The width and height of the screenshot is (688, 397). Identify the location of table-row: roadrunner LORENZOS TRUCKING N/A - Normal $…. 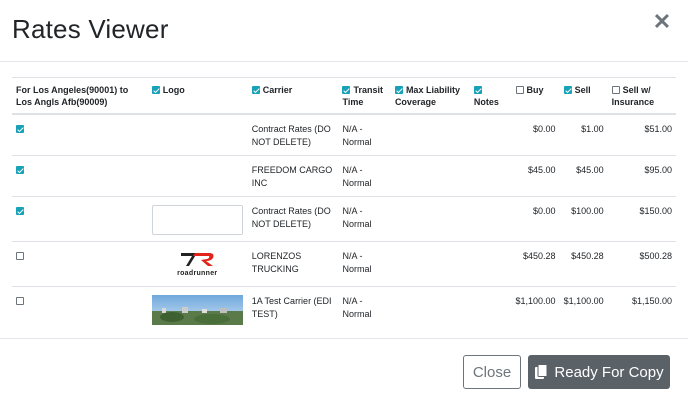
(344, 264).